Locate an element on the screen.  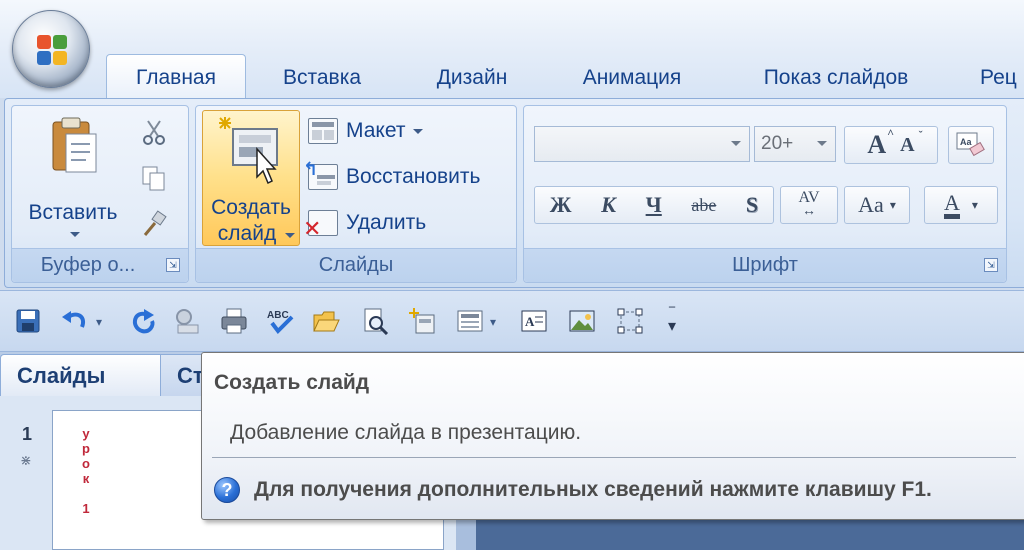
tab-insert: Вставка is located at coordinates (322, 78).